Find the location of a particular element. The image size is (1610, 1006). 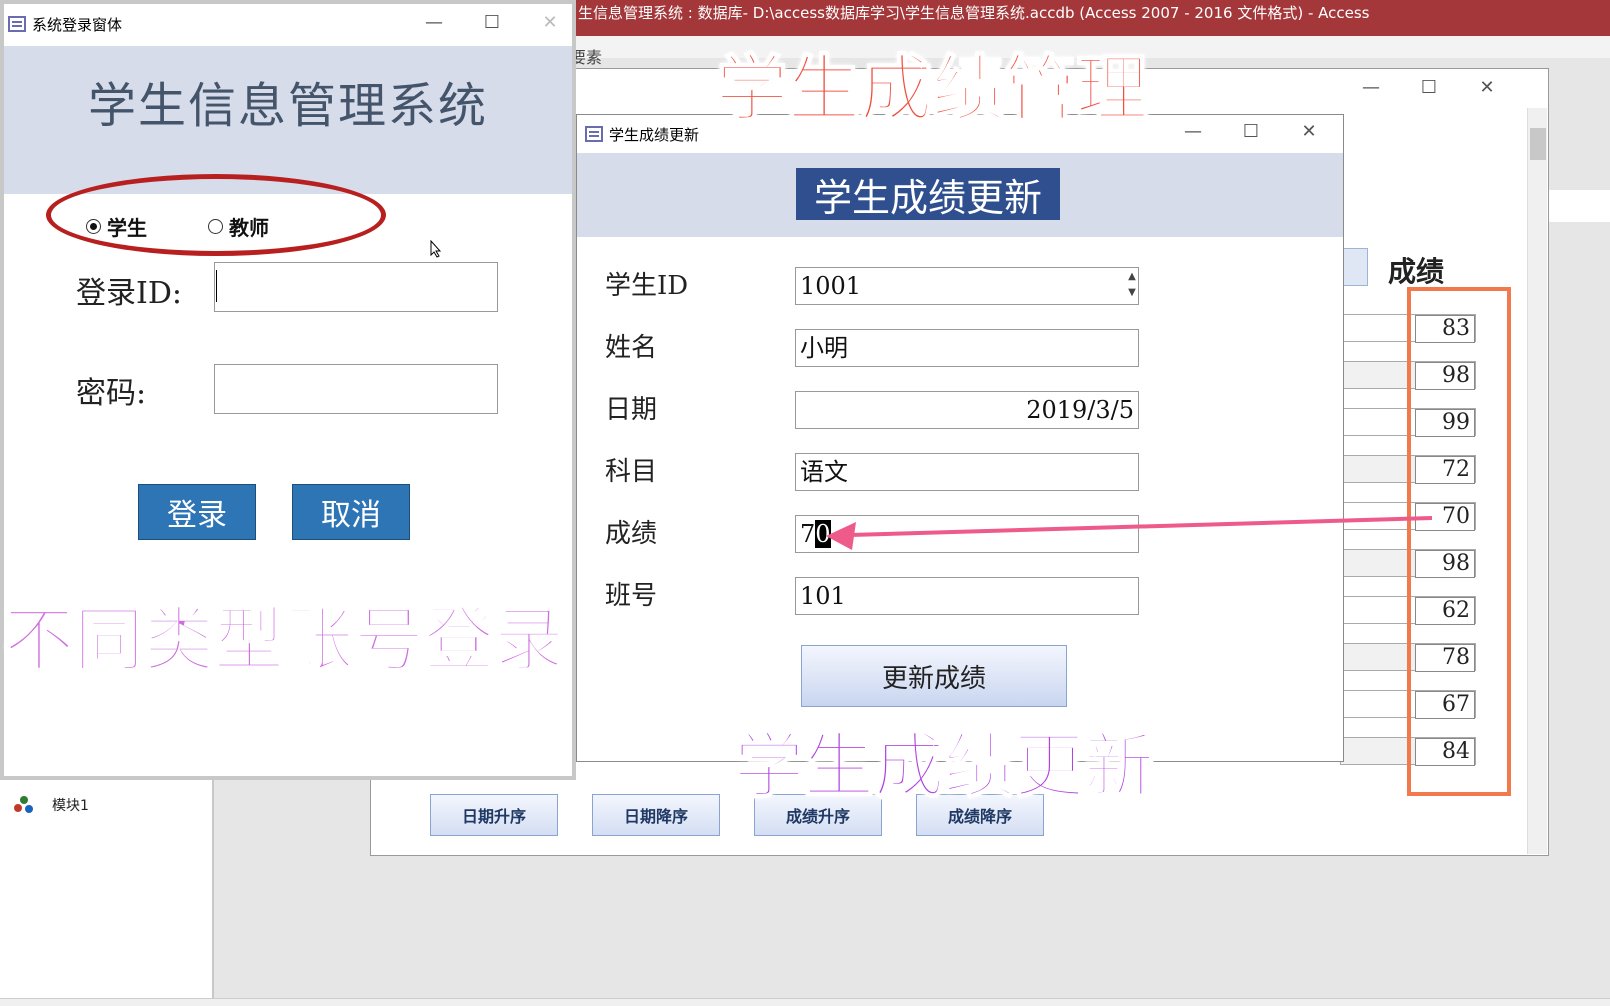

arrow-head-icon is located at coordinates (841, 536).